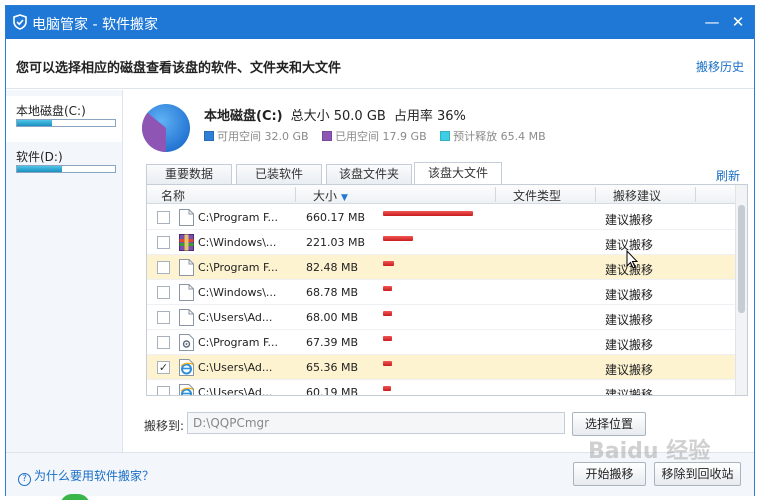 Image resolution: width=760 pixels, height=500 pixels. I want to click on column-header-size: 大小 ▼, so click(330, 195).